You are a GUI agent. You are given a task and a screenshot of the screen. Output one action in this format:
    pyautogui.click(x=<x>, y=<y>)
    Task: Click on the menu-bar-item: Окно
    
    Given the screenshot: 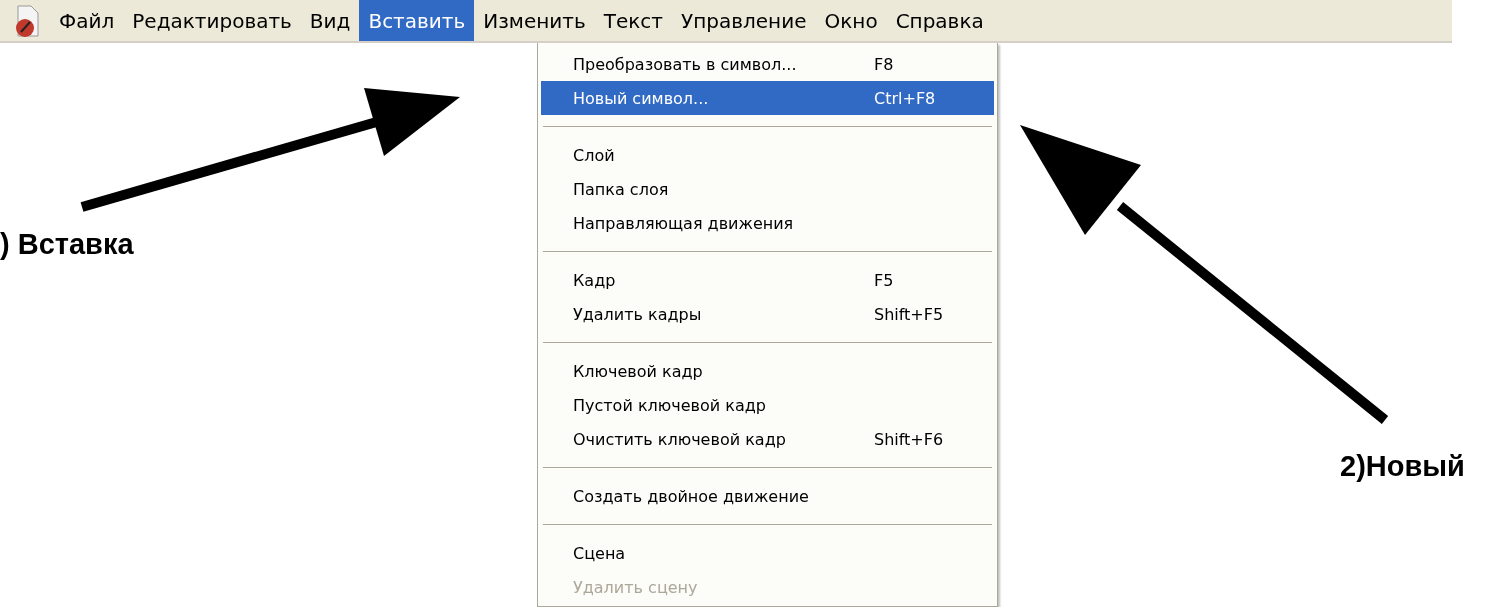 What is the action you would take?
    pyautogui.click(x=851, y=20)
    